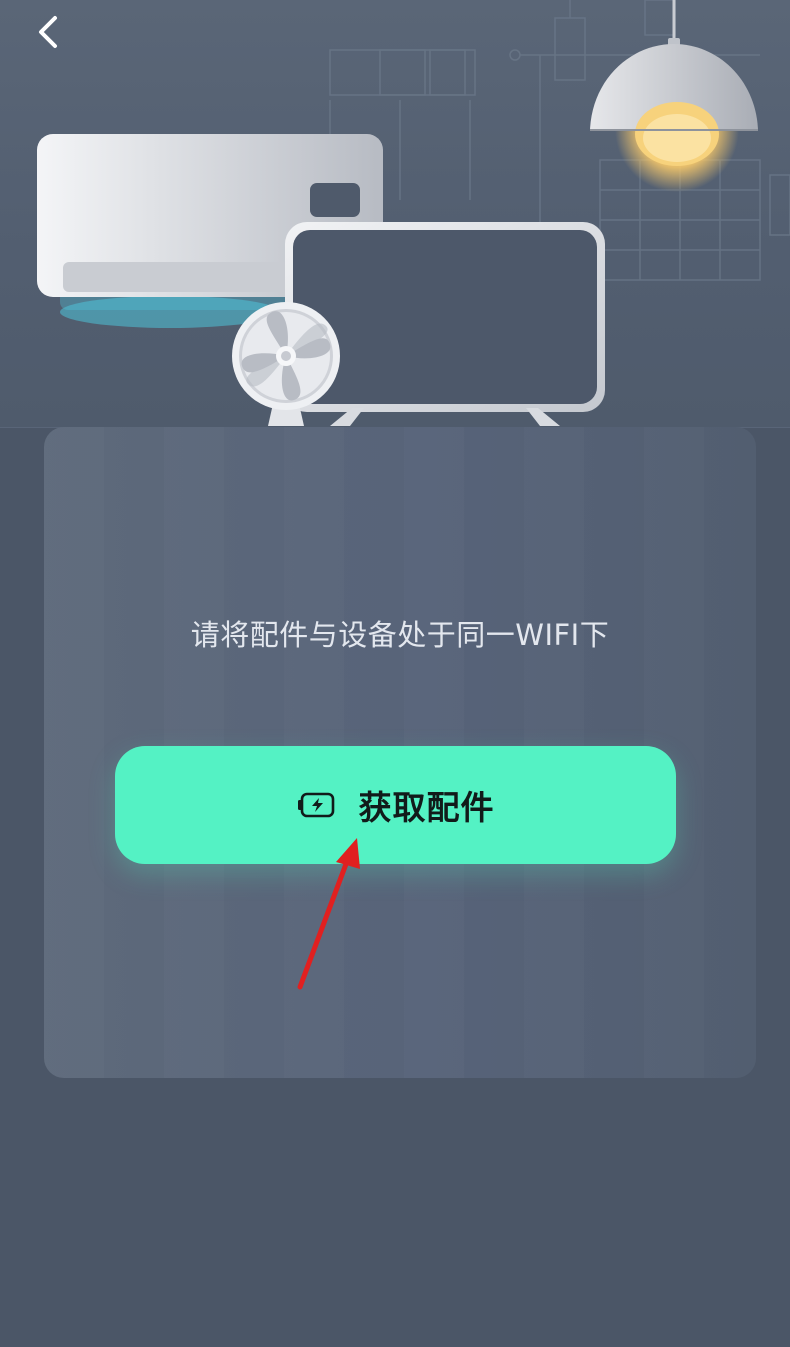 The height and width of the screenshot is (1347, 790). Describe the element at coordinates (674, 96) in the screenshot. I see `pendant-lamp` at that location.